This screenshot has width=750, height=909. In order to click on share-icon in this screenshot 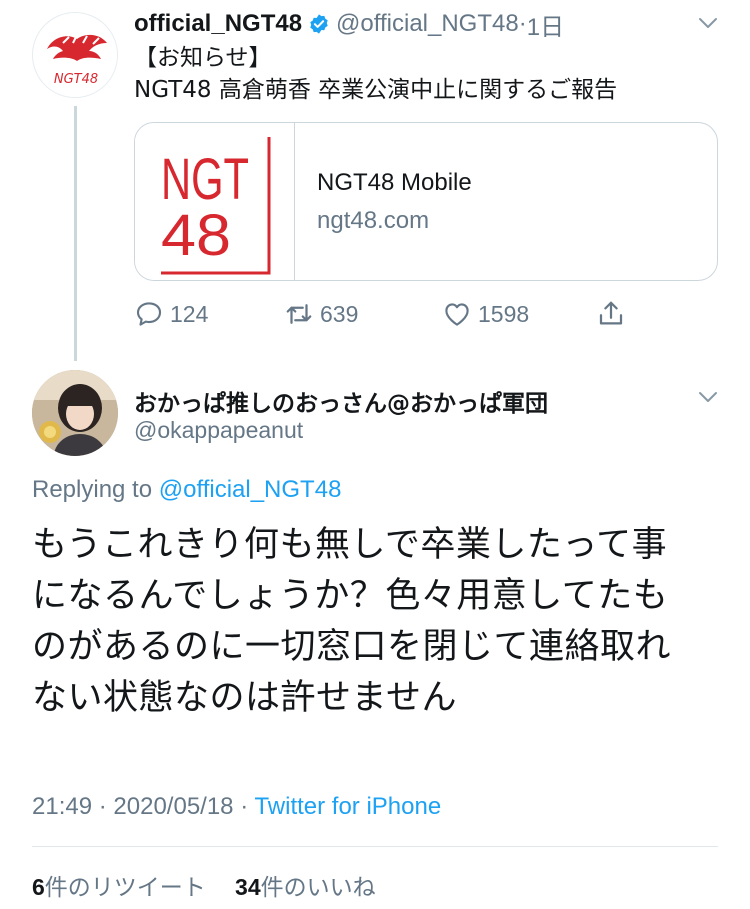, I will do `click(611, 313)`.